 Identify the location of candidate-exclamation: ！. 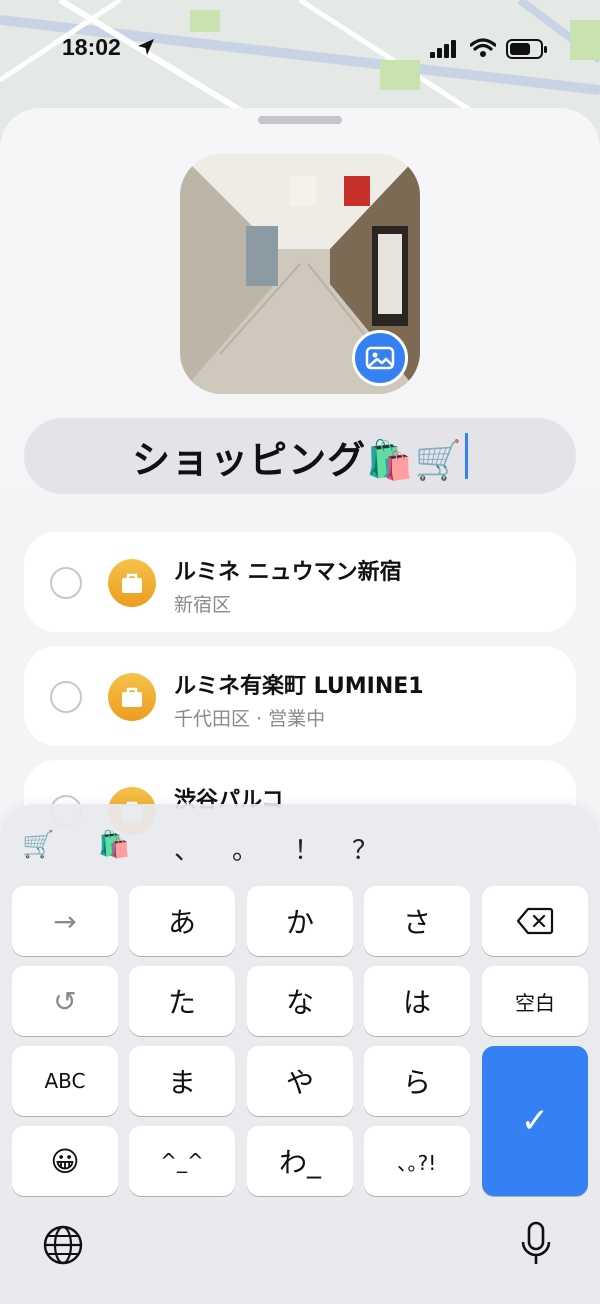
(307, 848).